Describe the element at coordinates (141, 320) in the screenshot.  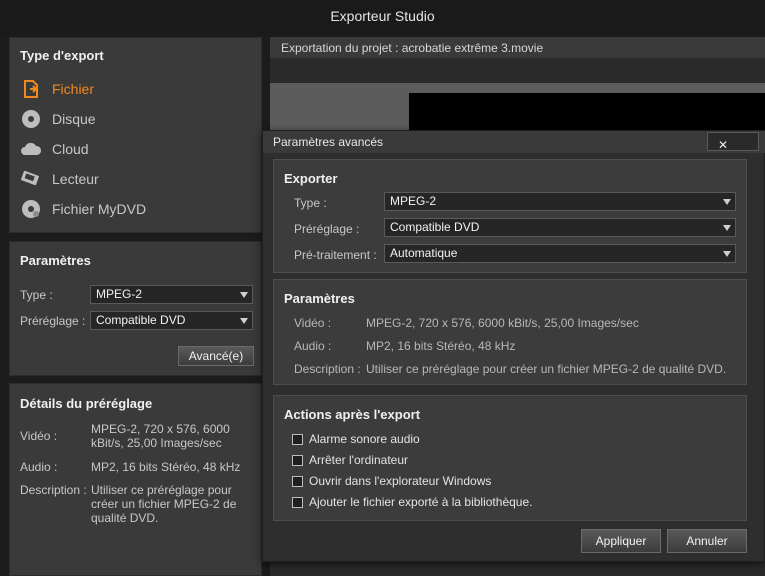
I see `preset-select-value: Compatible DVD` at that location.